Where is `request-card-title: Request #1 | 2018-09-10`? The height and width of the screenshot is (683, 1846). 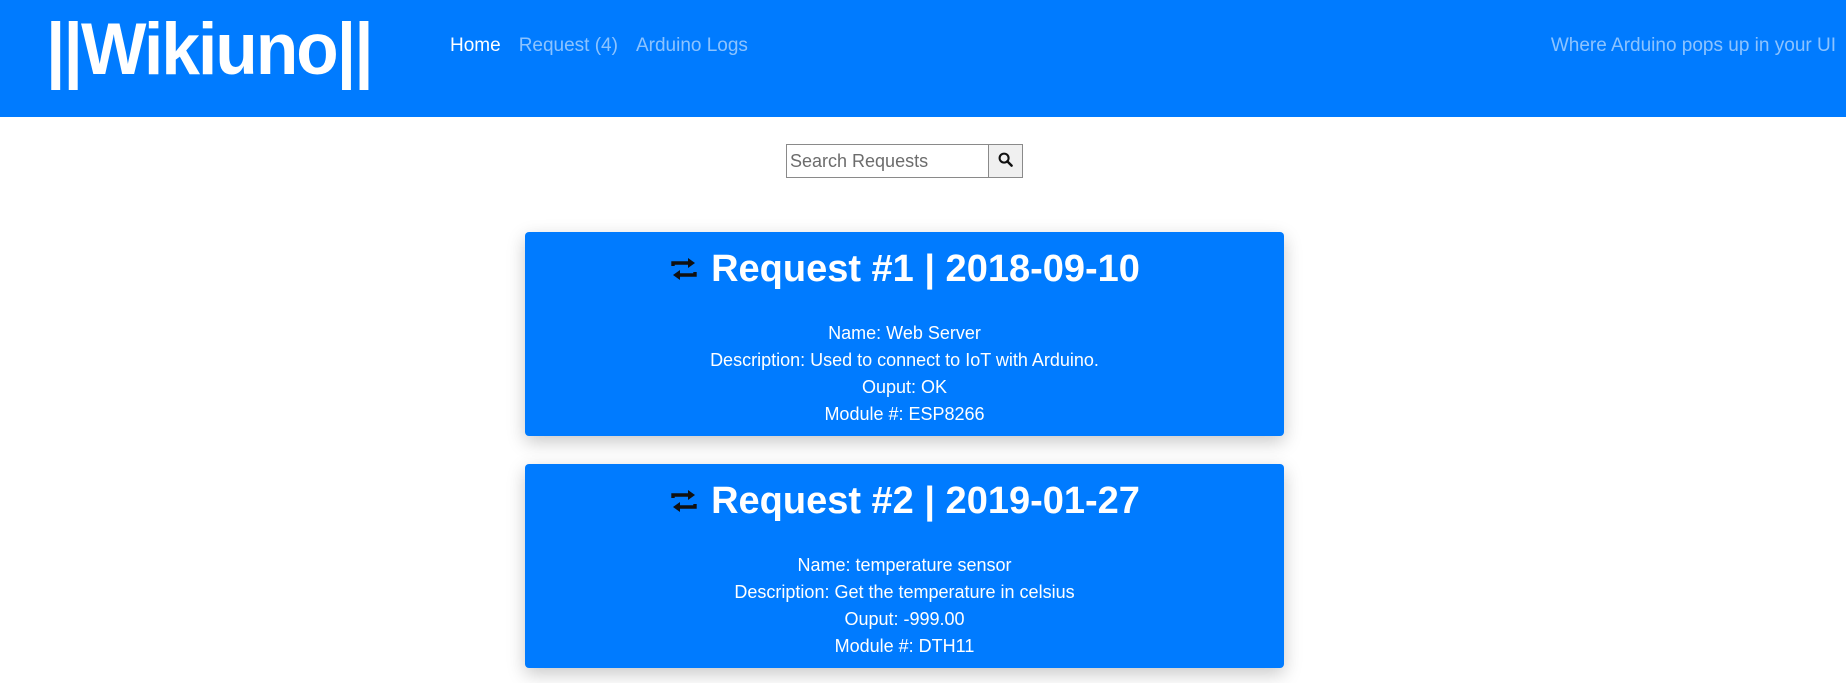
request-card-title: Request #1 | 2018-09-10 is located at coordinates (904, 269).